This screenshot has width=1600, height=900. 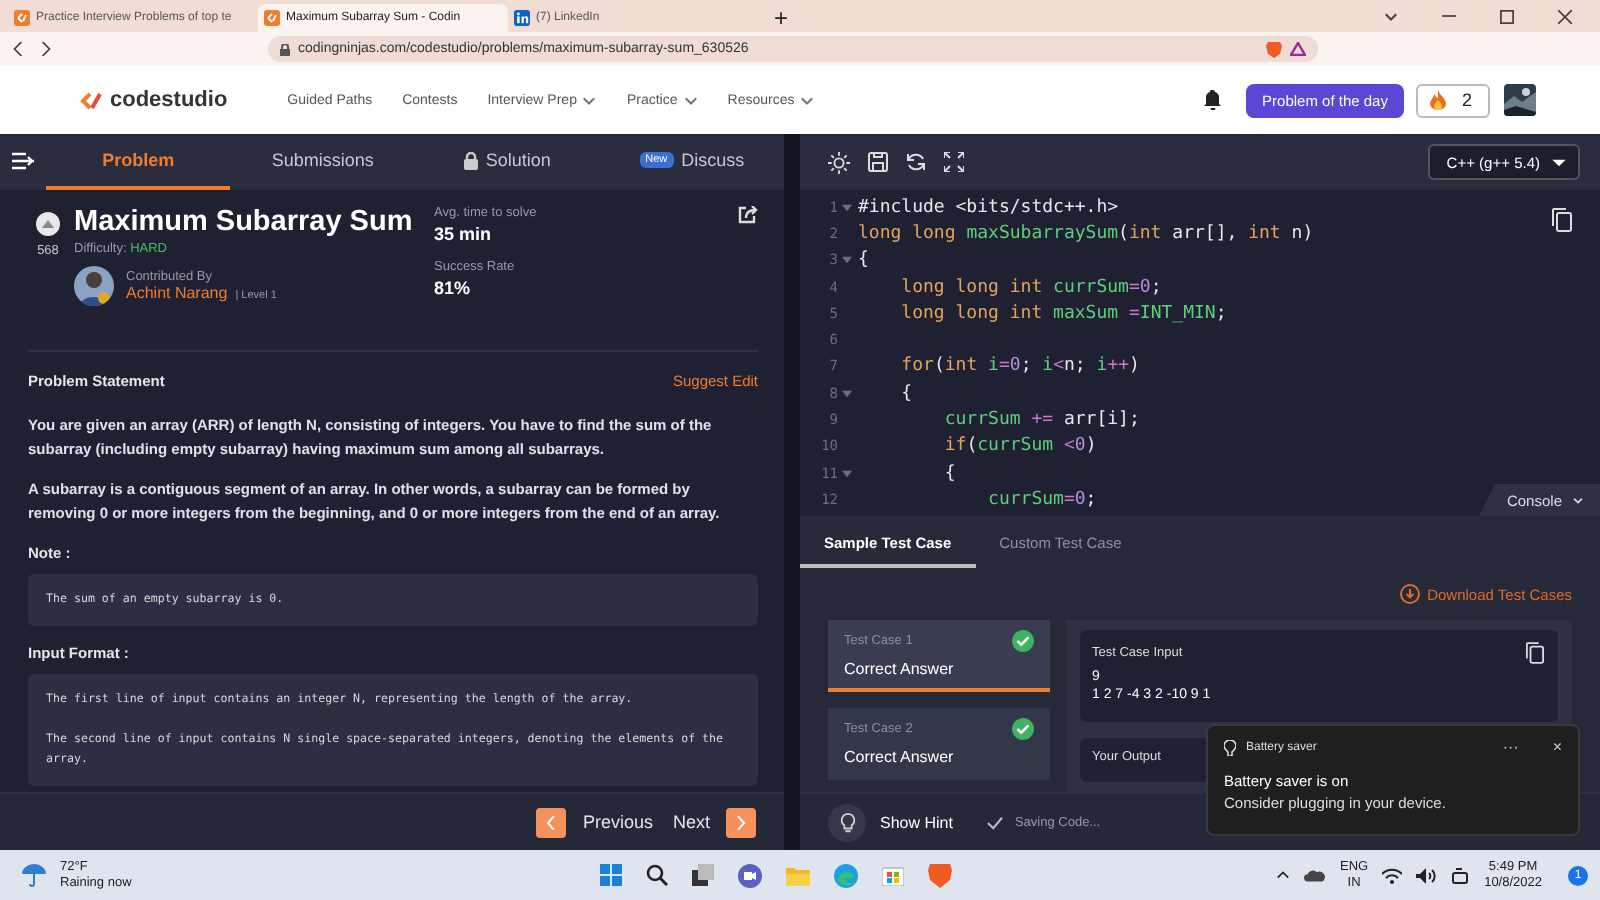 What do you see at coordinates (18, 49) in the screenshot?
I see `back-icon` at bounding box center [18, 49].